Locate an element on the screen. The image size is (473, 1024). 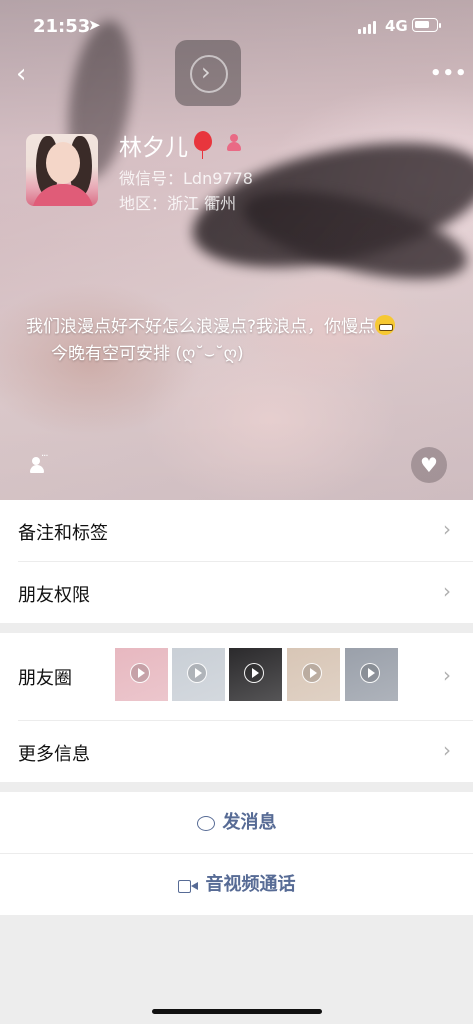
moments-label: 朋友圈 is located at coordinates (45, 678).